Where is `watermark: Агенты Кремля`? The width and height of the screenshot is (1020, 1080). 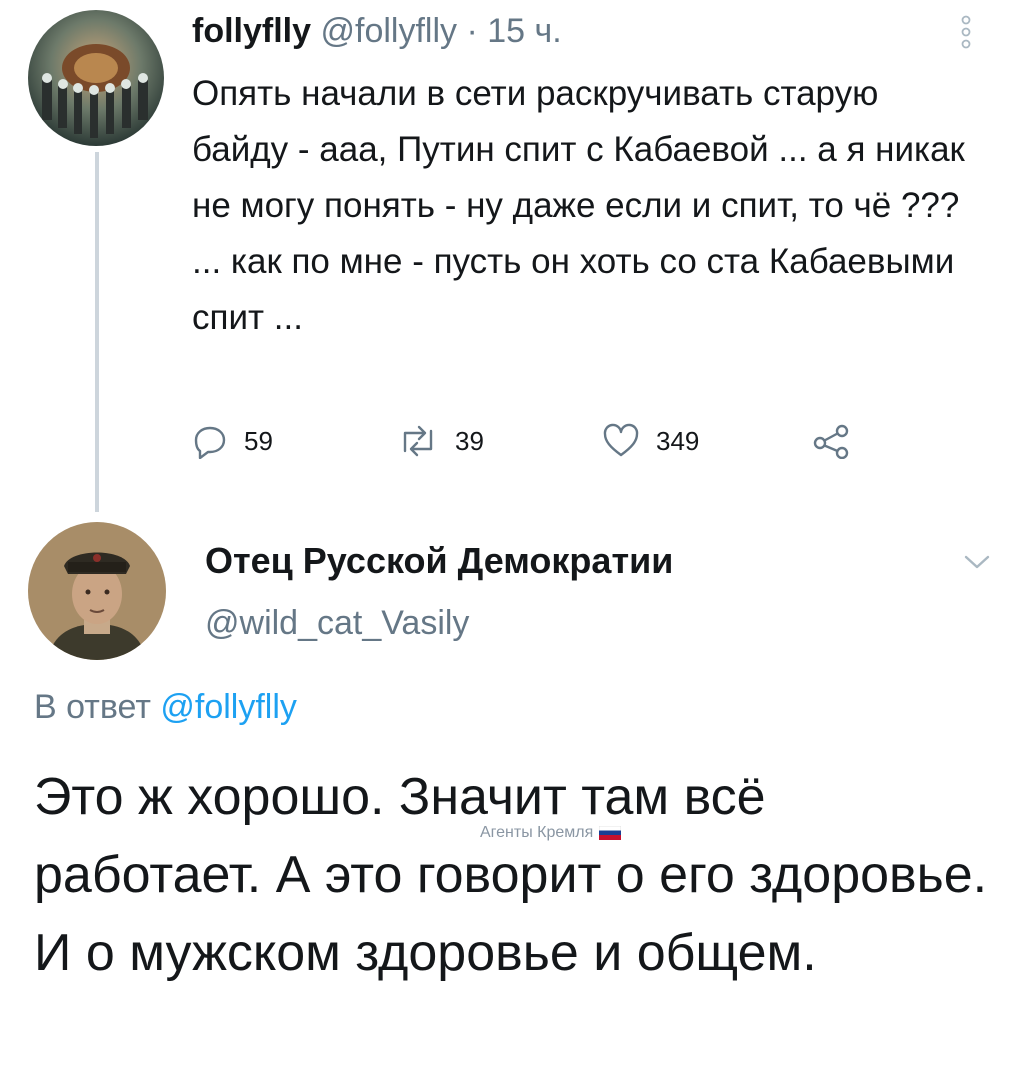
watermark: Агенты Кремля is located at coordinates (551, 833).